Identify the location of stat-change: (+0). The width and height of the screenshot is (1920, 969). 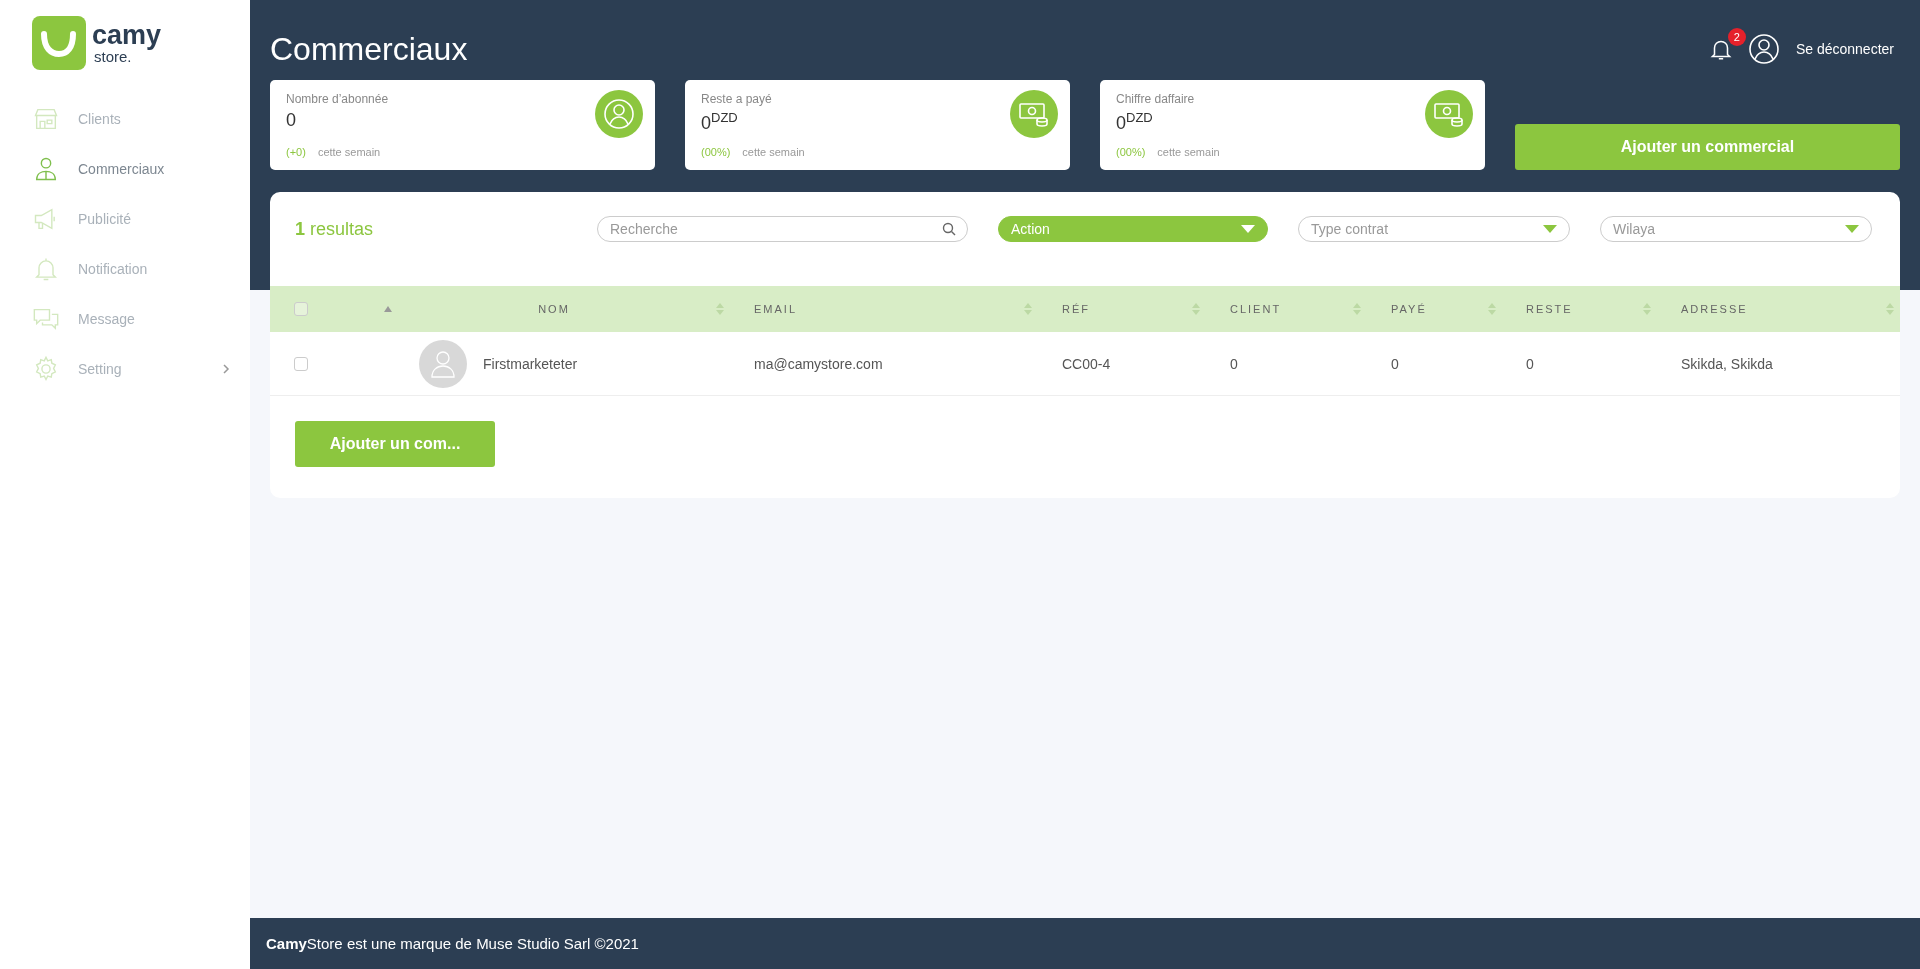
(296, 152).